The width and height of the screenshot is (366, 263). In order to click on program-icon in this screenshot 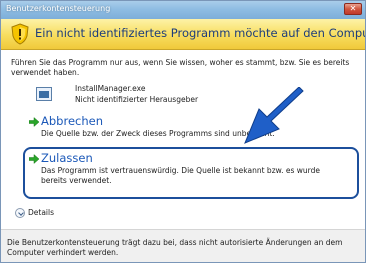, I will do `click(44, 94)`.